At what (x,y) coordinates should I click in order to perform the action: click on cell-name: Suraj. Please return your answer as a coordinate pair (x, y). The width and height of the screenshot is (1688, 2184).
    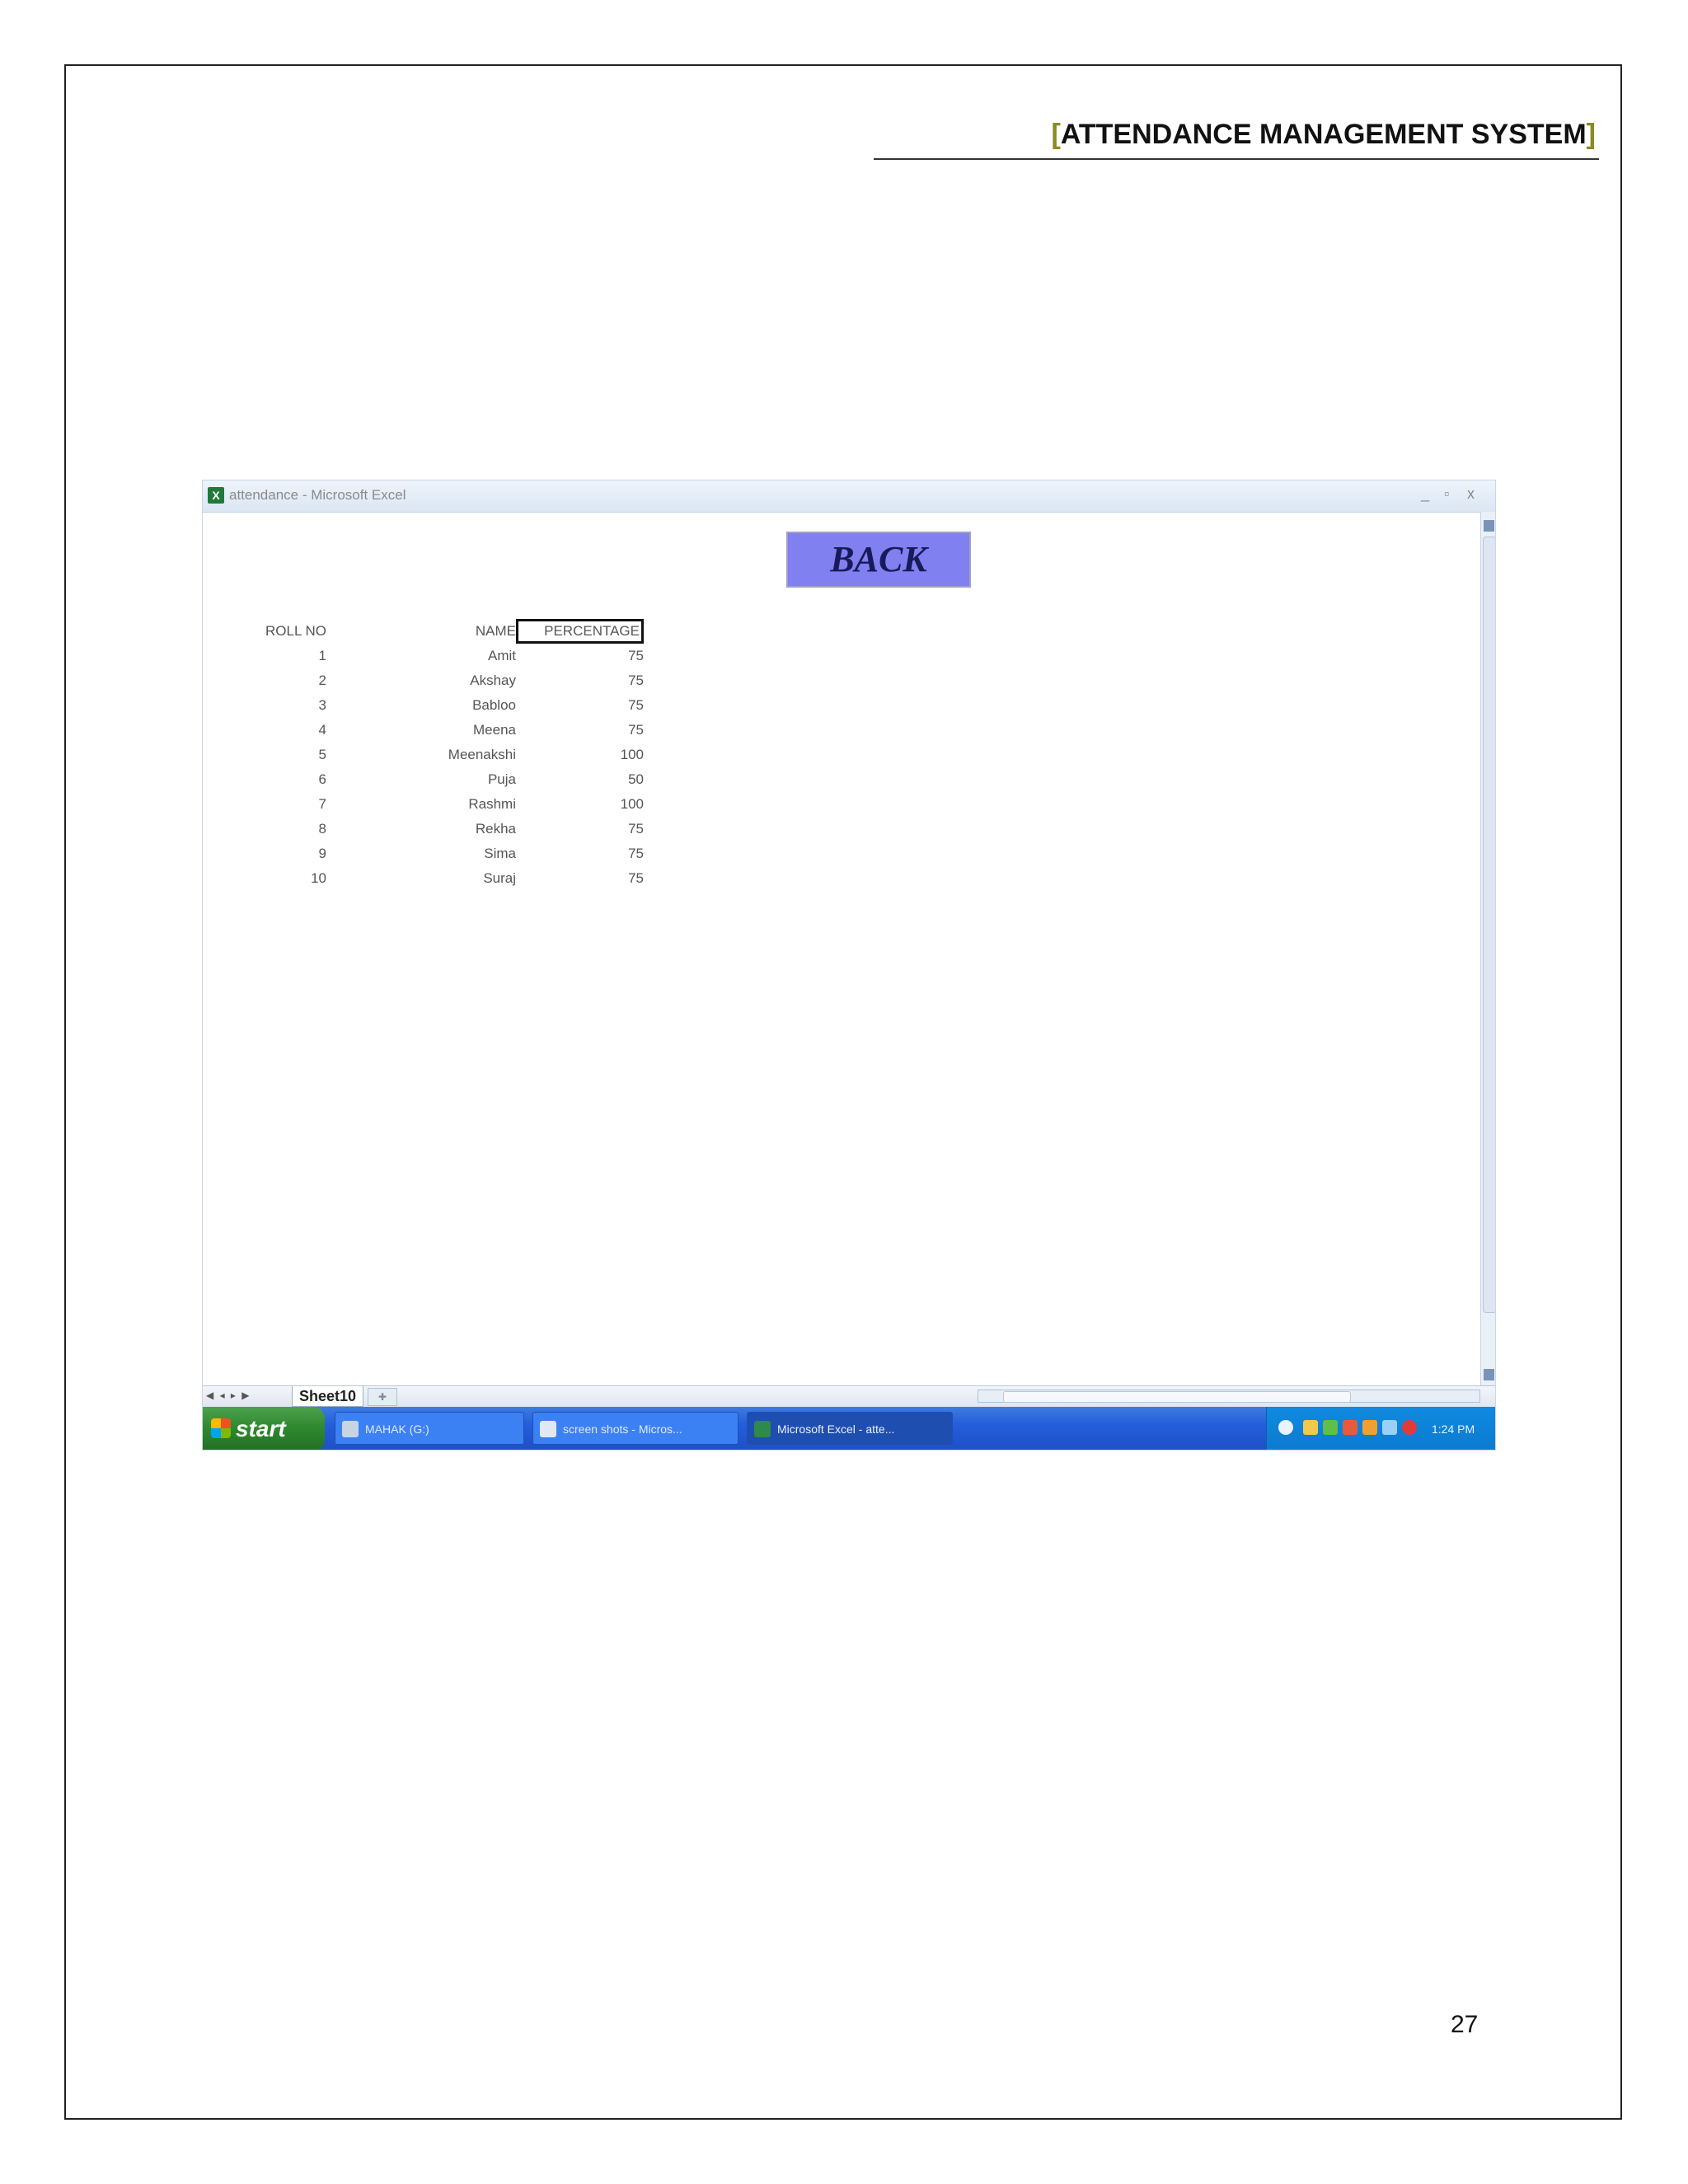
    Looking at the image, I should click on (425, 878).